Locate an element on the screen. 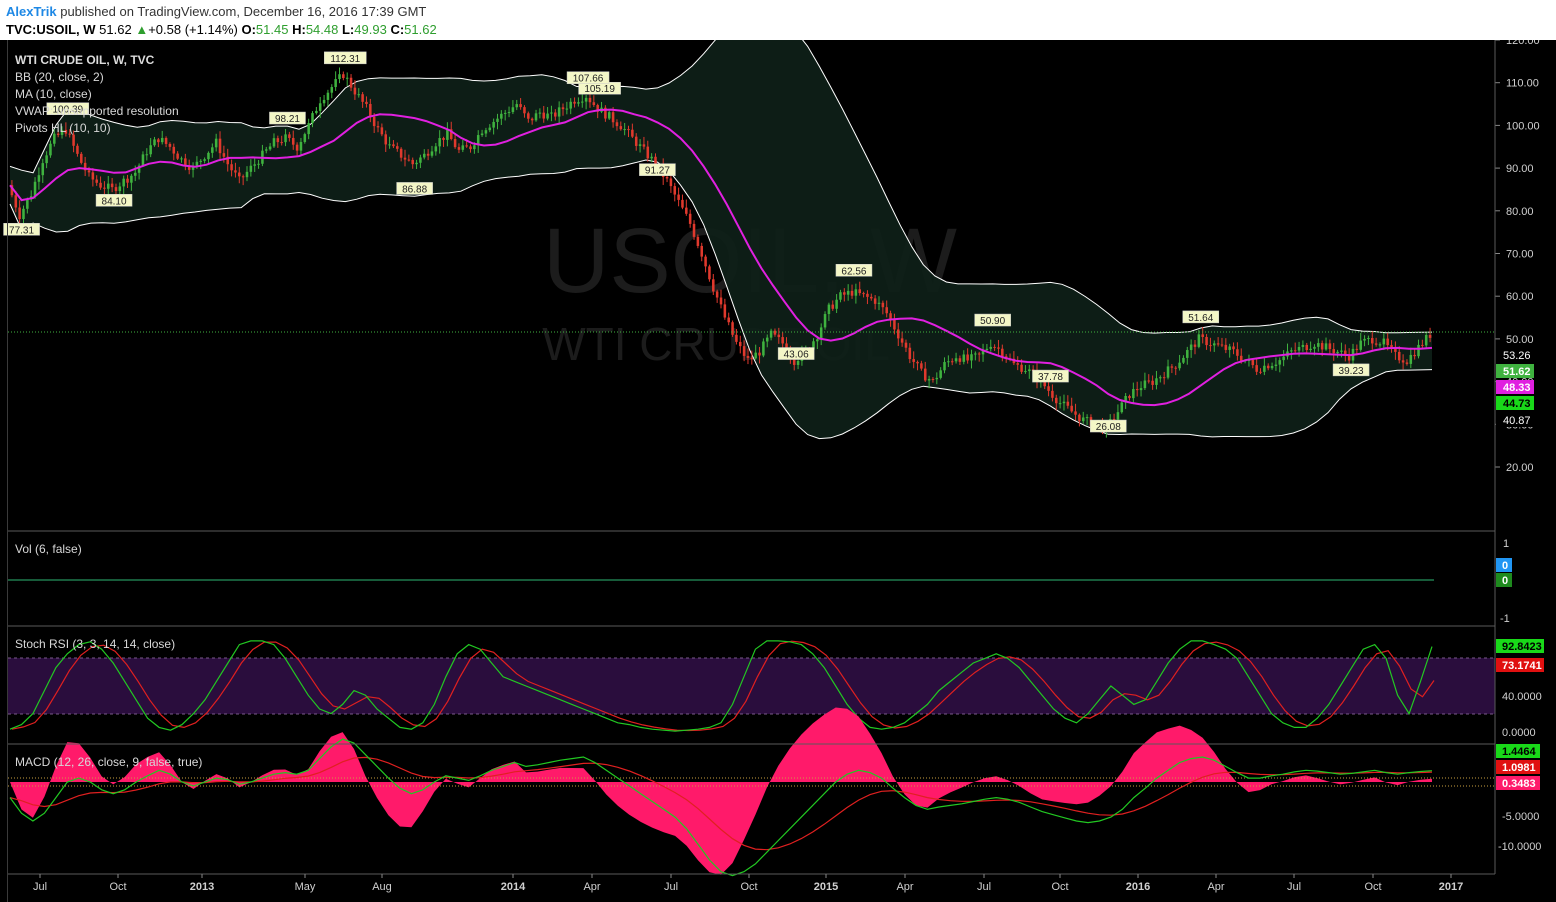  indicator-pivots: Pivots HL (10, 10) is located at coordinates (63, 128).